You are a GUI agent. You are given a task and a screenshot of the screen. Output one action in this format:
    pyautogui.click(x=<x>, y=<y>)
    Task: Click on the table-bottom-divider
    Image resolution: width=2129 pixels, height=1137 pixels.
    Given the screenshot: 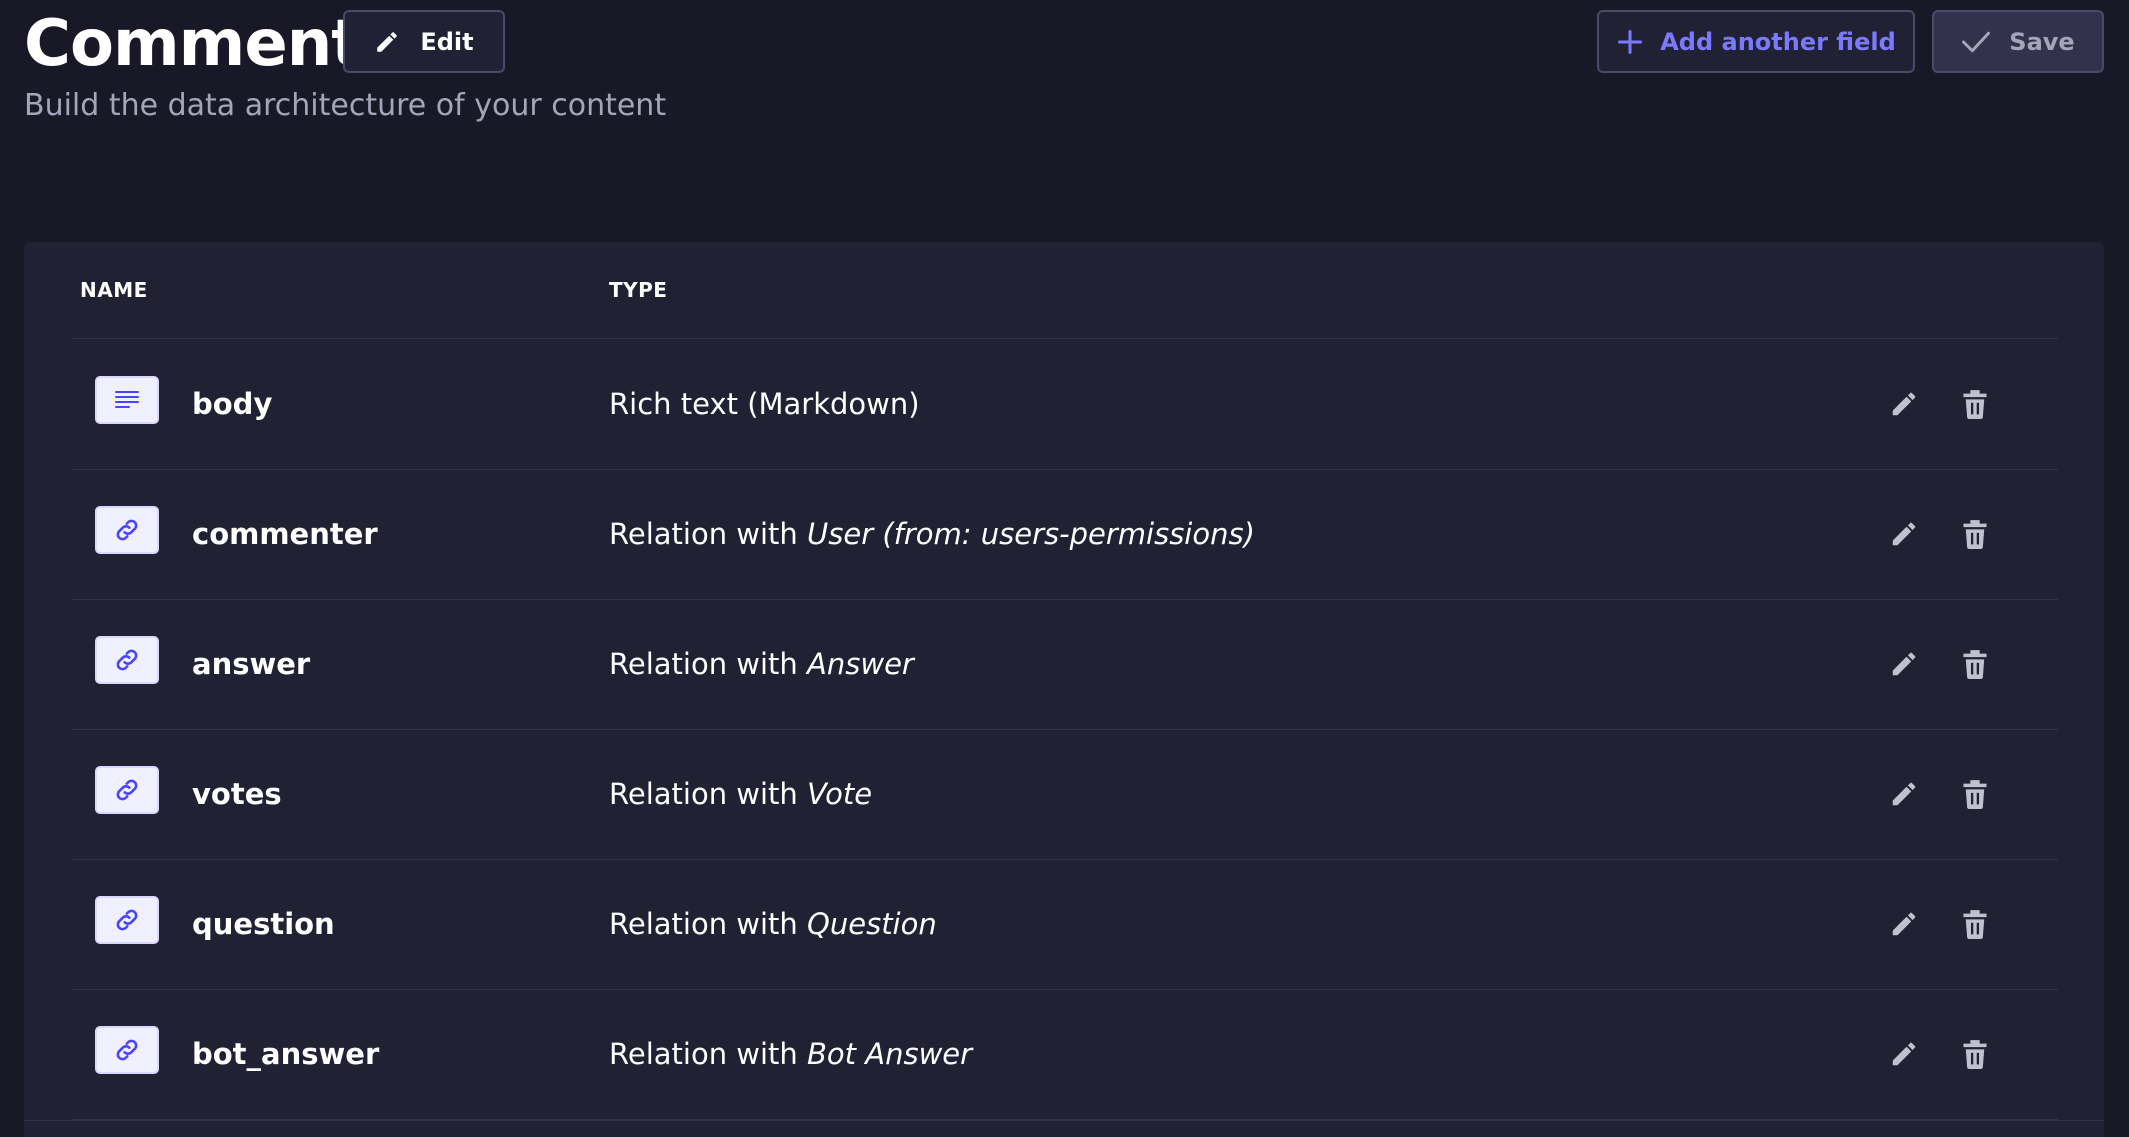 What is the action you would take?
    pyautogui.click(x=1064, y=1120)
    